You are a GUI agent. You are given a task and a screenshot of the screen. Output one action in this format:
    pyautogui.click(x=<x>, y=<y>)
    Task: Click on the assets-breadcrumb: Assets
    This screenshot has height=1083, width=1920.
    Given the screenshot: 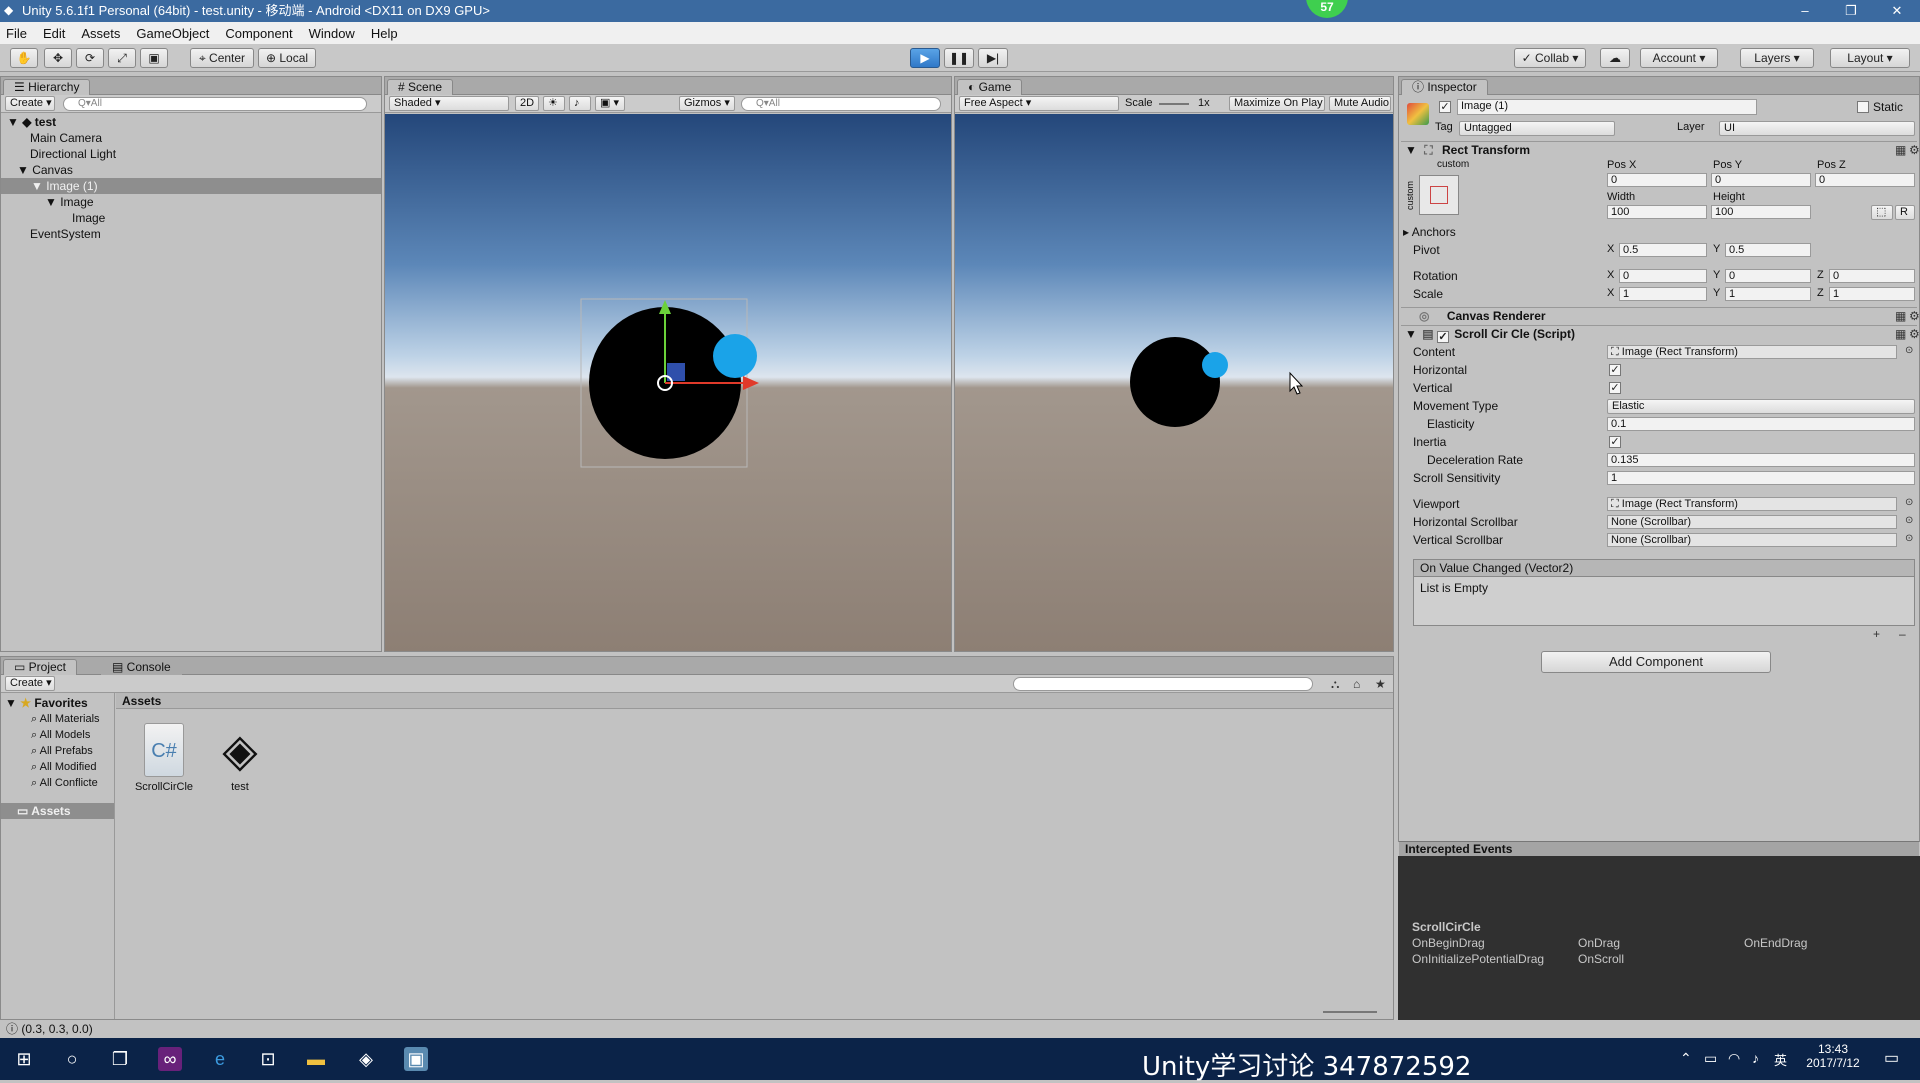 What is the action you would take?
    pyautogui.click(x=754, y=701)
    